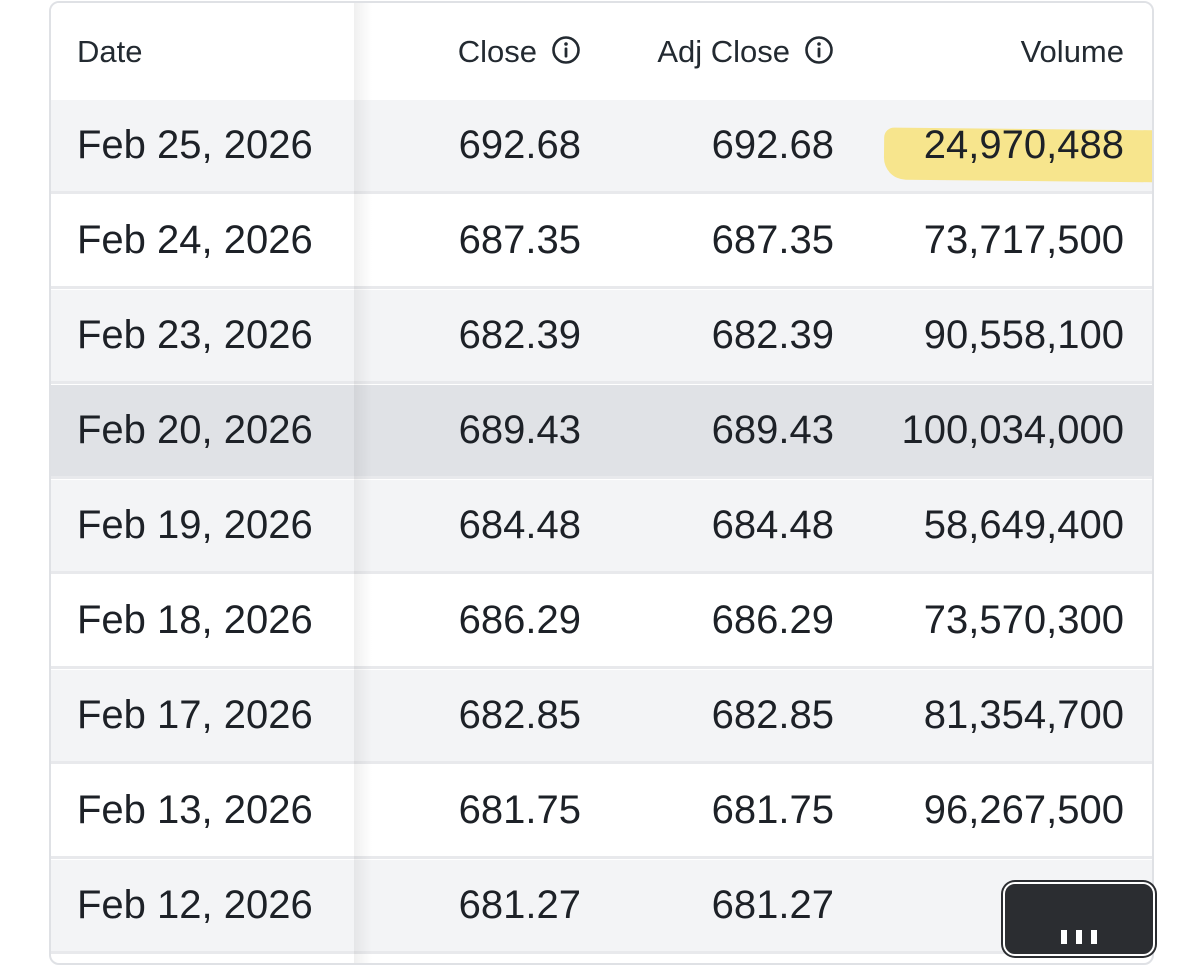  Describe the element at coordinates (1079, 919) in the screenshot. I see `floating-menu-button` at that location.